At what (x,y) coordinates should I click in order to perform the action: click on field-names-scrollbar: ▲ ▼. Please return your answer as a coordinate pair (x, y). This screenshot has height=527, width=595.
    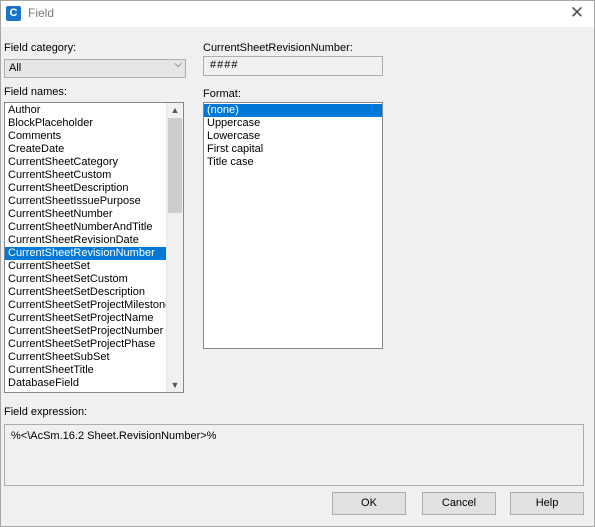
    Looking at the image, I should click on (174, 247).